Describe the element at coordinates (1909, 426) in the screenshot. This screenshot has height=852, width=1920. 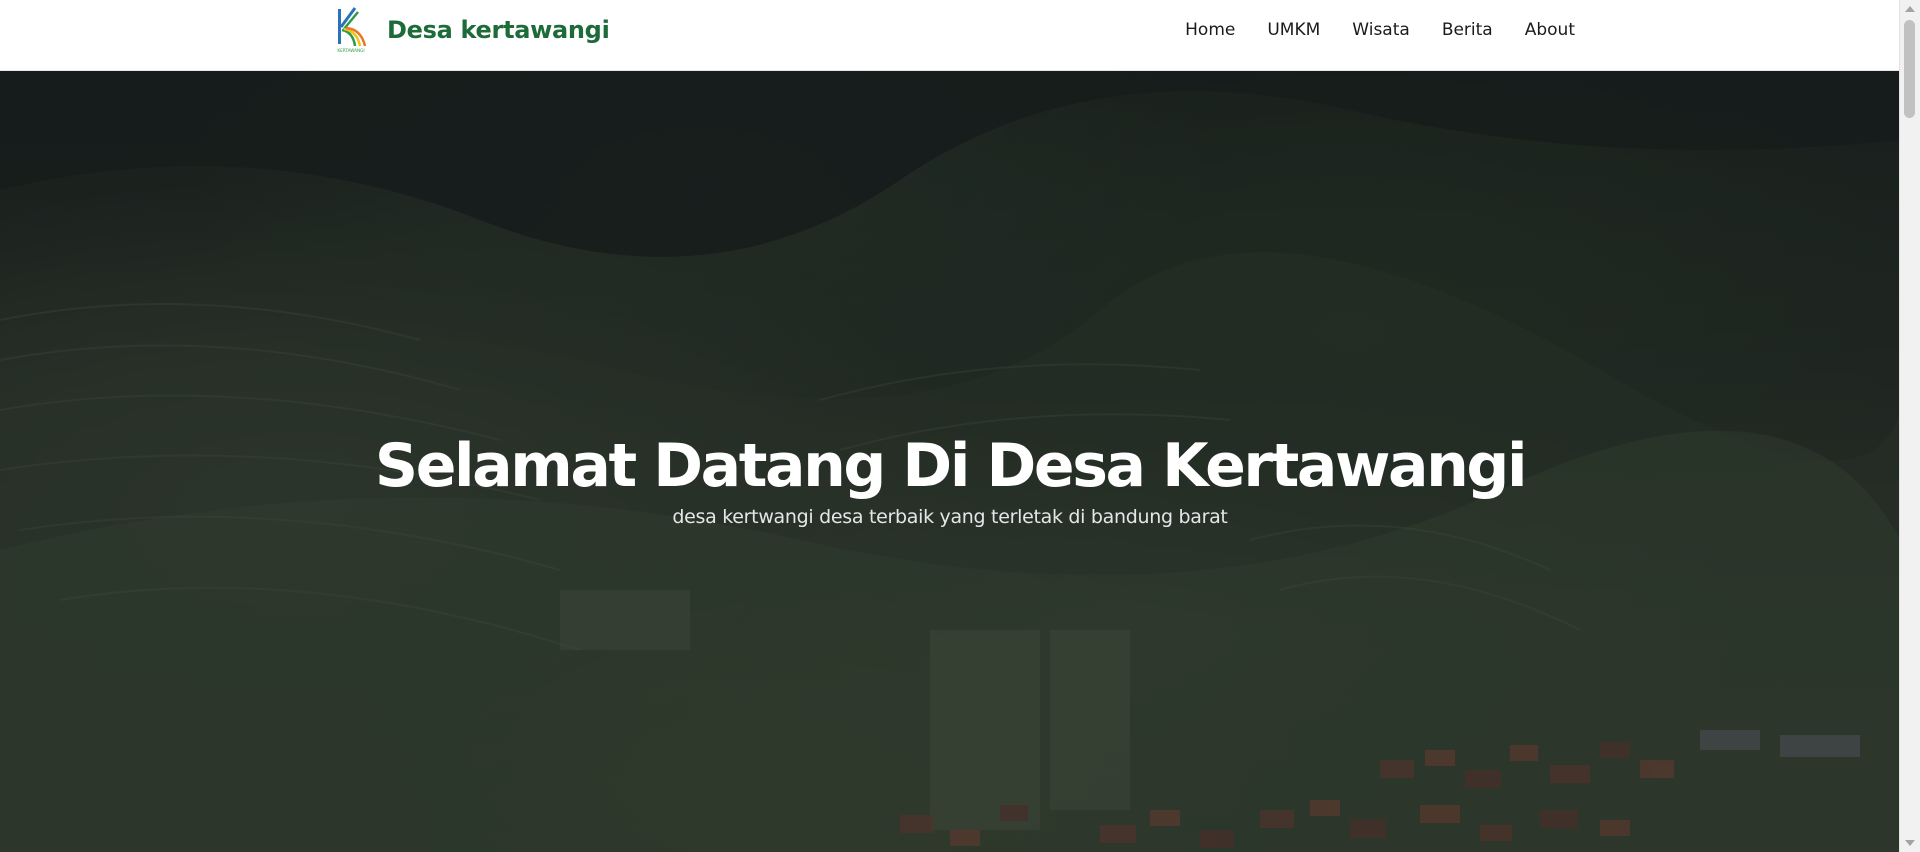
I see `page-scrollbar` at that location.